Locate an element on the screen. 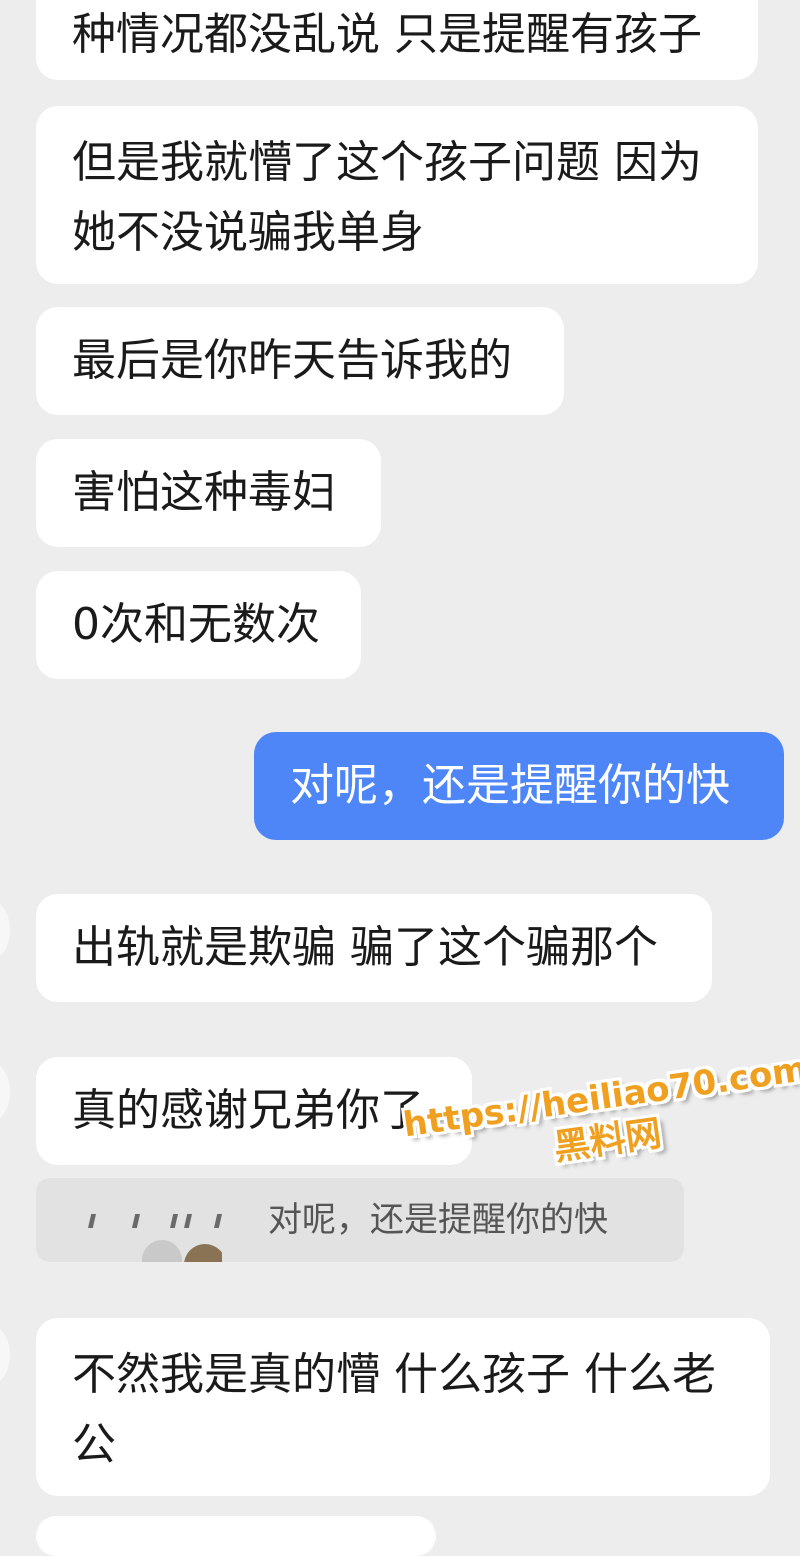 Image resolution: width=800 pixels, height=1556 pixels. message-bubble-received: 不然我是真的懵 什么孩子 什么老 公 is located at coordinates (403, 1407).